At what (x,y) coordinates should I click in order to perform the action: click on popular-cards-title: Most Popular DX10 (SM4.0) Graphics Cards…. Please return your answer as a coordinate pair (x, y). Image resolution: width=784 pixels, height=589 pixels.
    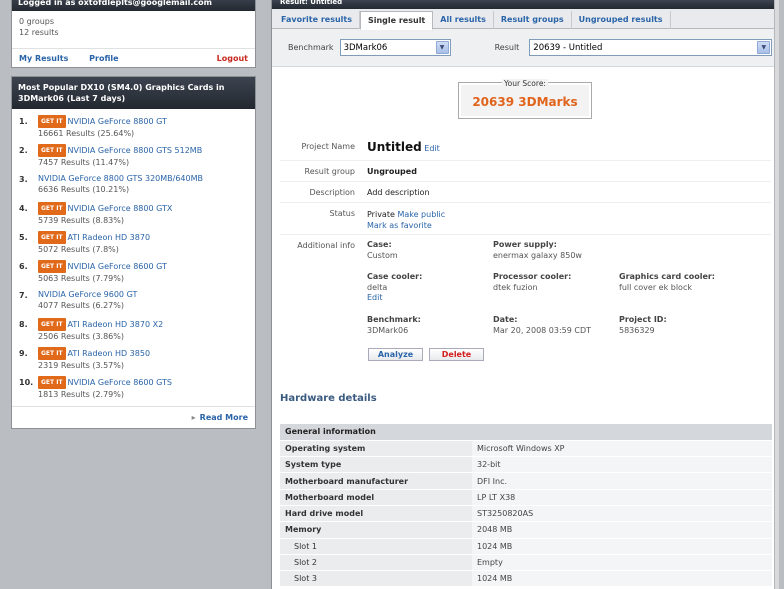
    Looking at the image, I should click on (133, 93).